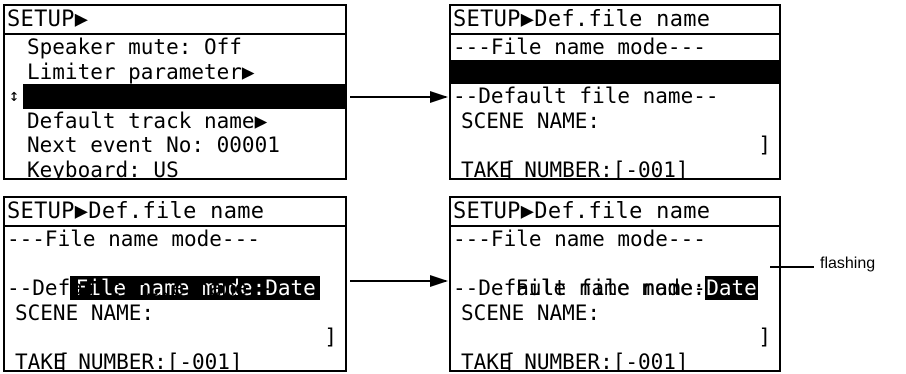  Describe the element at coordinates (175, 72) in the screenshot. I see `menu-item-limiter-parameter: Limiter parameter▶` at that location.